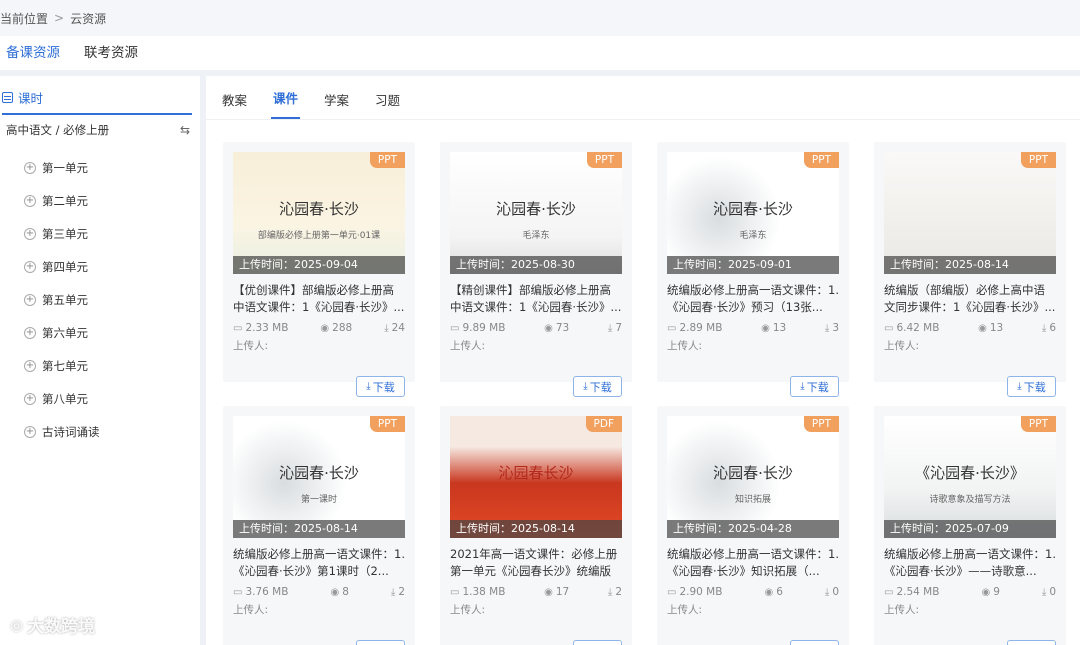 Image resolution: width=1080 pixels, height=645 pixels. I want to click on breadcrumb: 当前位置 > 云资源, so click(540, 18).